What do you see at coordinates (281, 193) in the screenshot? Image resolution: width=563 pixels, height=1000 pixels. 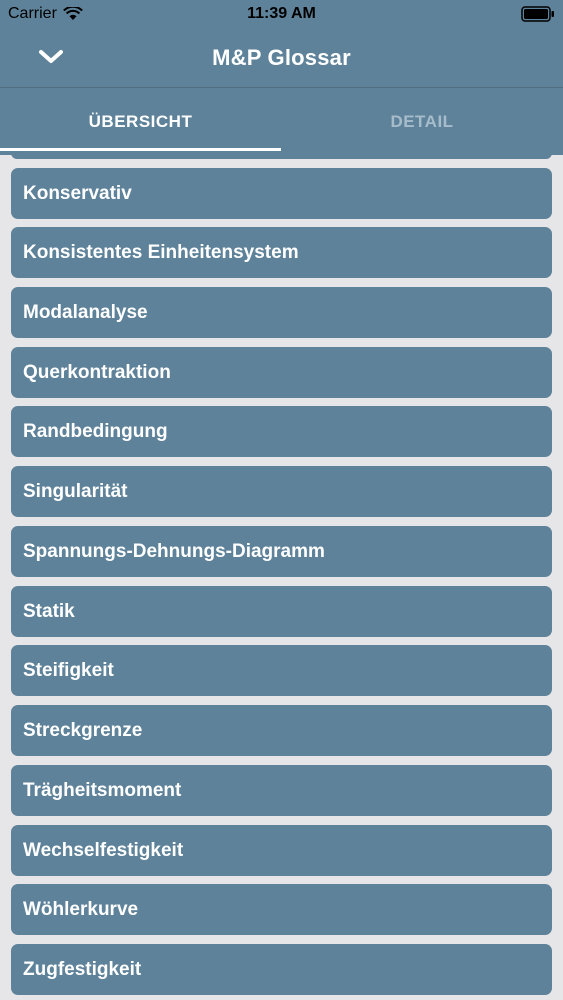 I see `list-item: Konservativ` at bounding box center [281, 193].